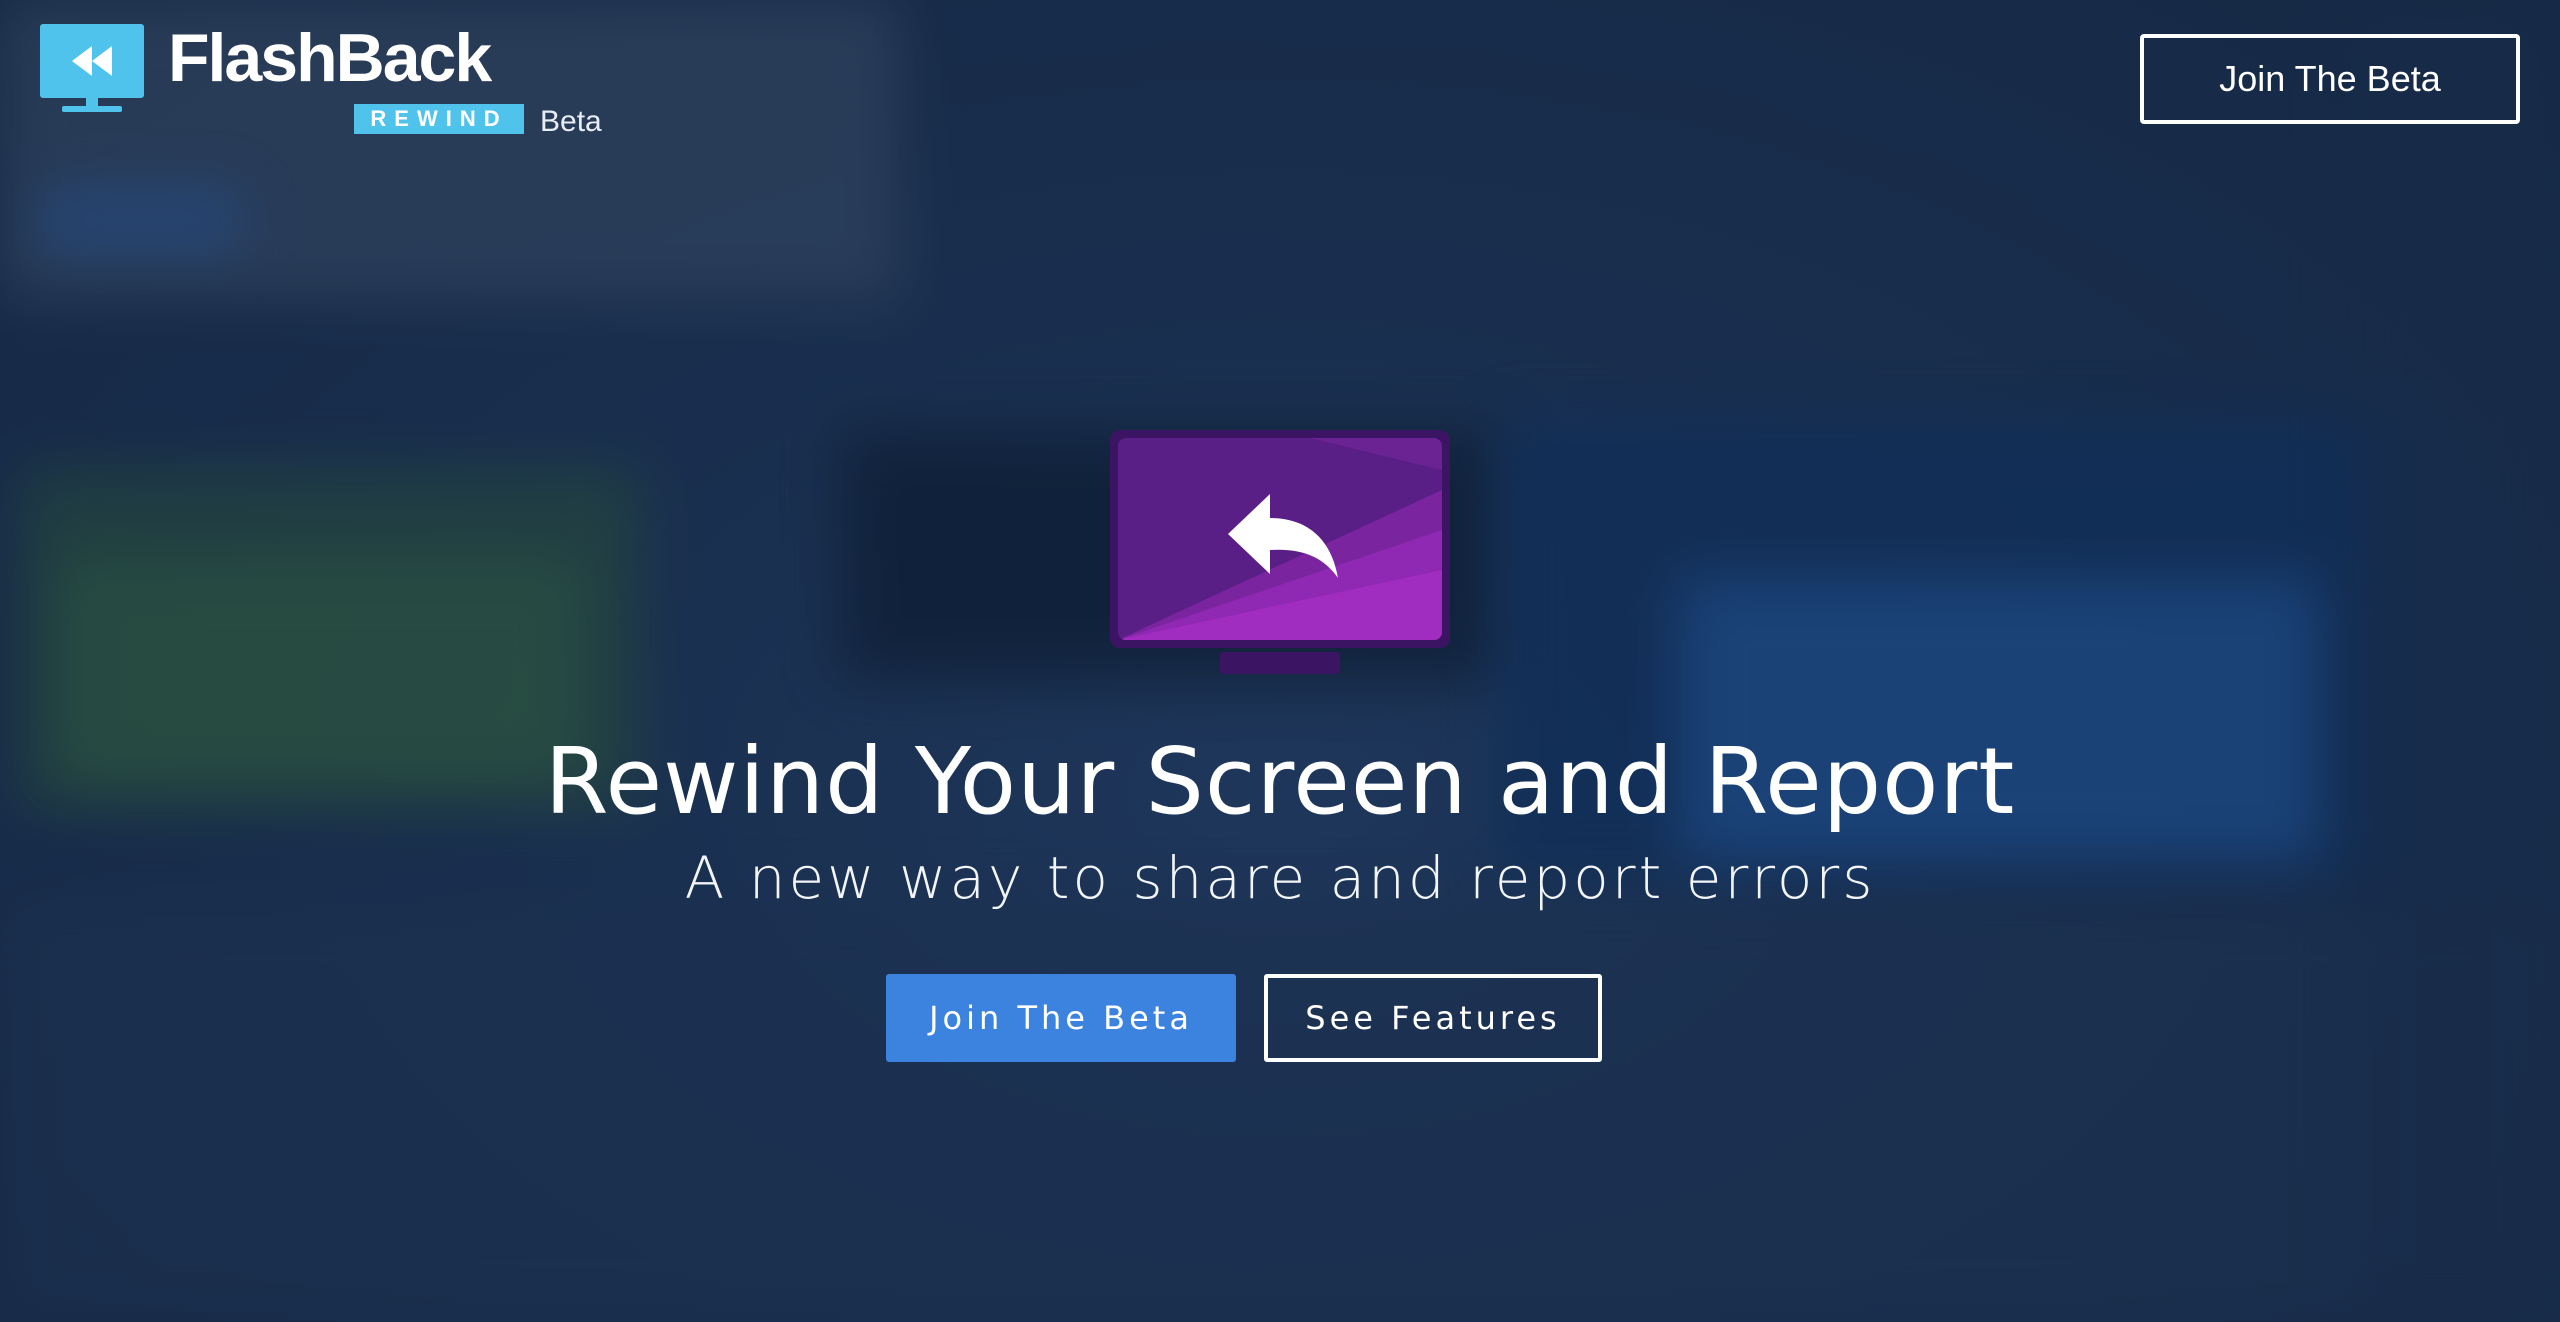 Image resolution: width=2560 pixels, height=1322 pixels. I want to click on hero-actions: Join The Beta See Features, so click(1280, 1018).